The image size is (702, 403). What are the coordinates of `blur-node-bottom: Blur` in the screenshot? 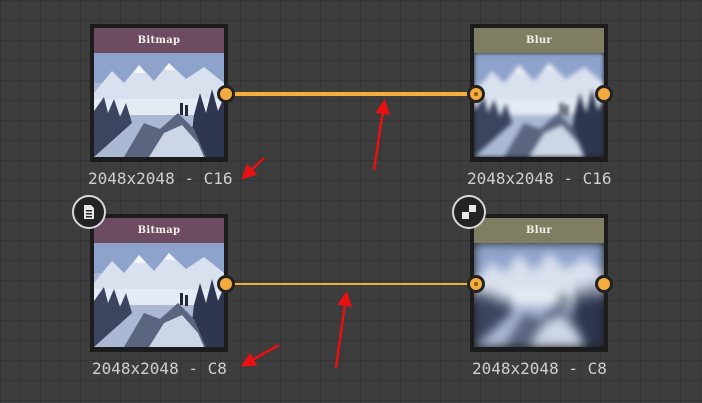 It's located at (539, 283).